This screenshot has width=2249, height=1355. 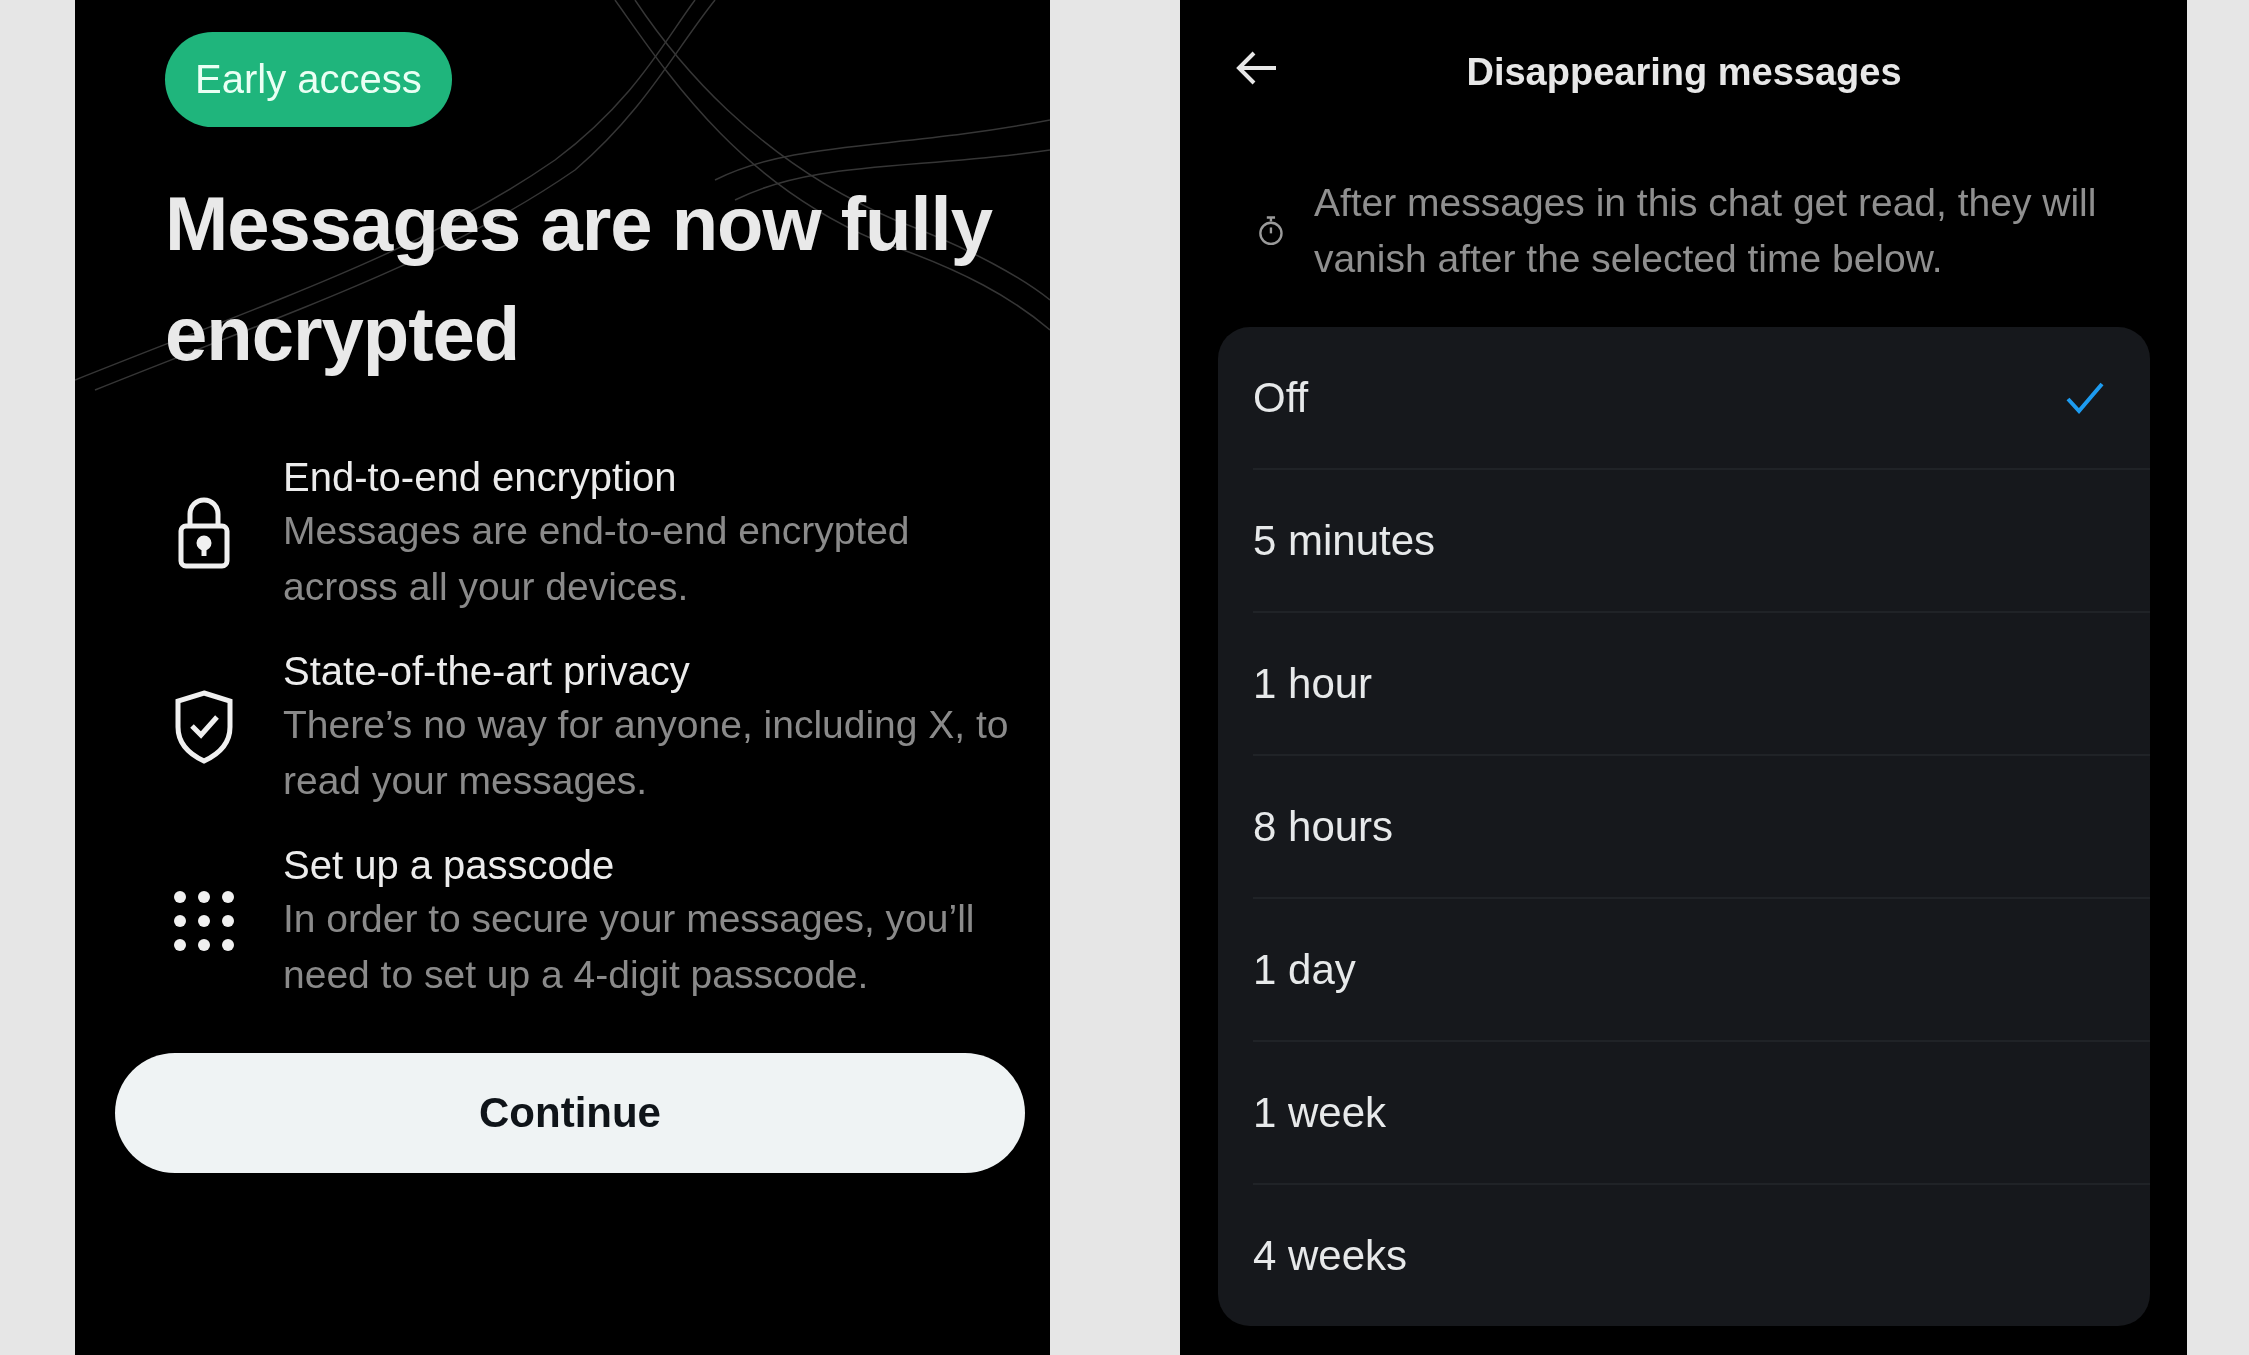 I want to click on feature-description: Messages are end-to-end encrypted across all your devices., so click(x=597, y=559).